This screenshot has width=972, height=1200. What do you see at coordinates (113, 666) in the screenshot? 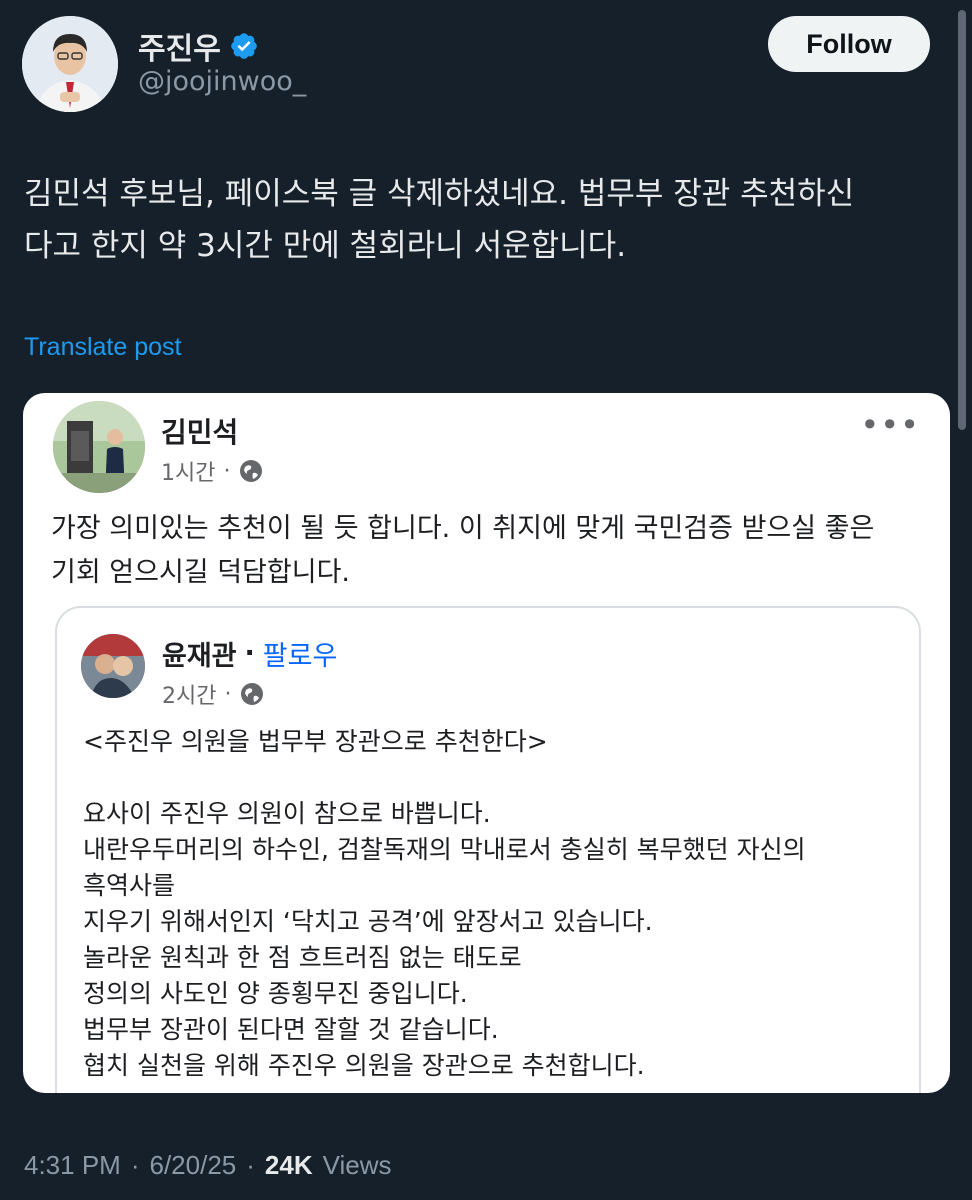
I see `shared-author-avatar` at bounding box center [113, 666].